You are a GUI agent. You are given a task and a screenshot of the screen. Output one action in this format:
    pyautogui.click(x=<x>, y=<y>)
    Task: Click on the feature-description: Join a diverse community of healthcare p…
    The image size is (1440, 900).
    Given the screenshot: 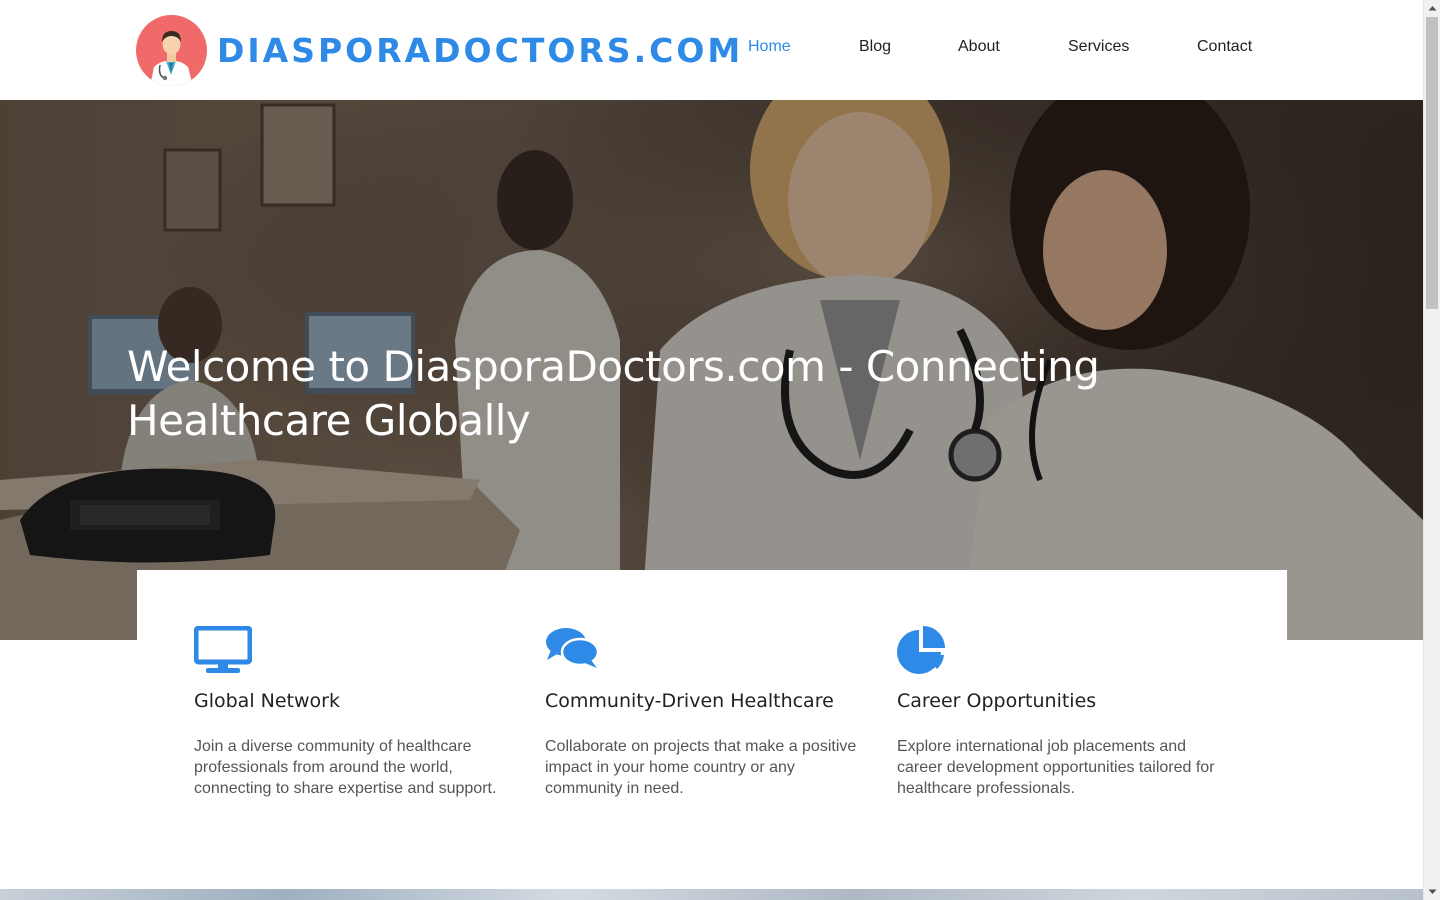 What is the action you would take?
    pyautogui.click(x=345, y=767)
    